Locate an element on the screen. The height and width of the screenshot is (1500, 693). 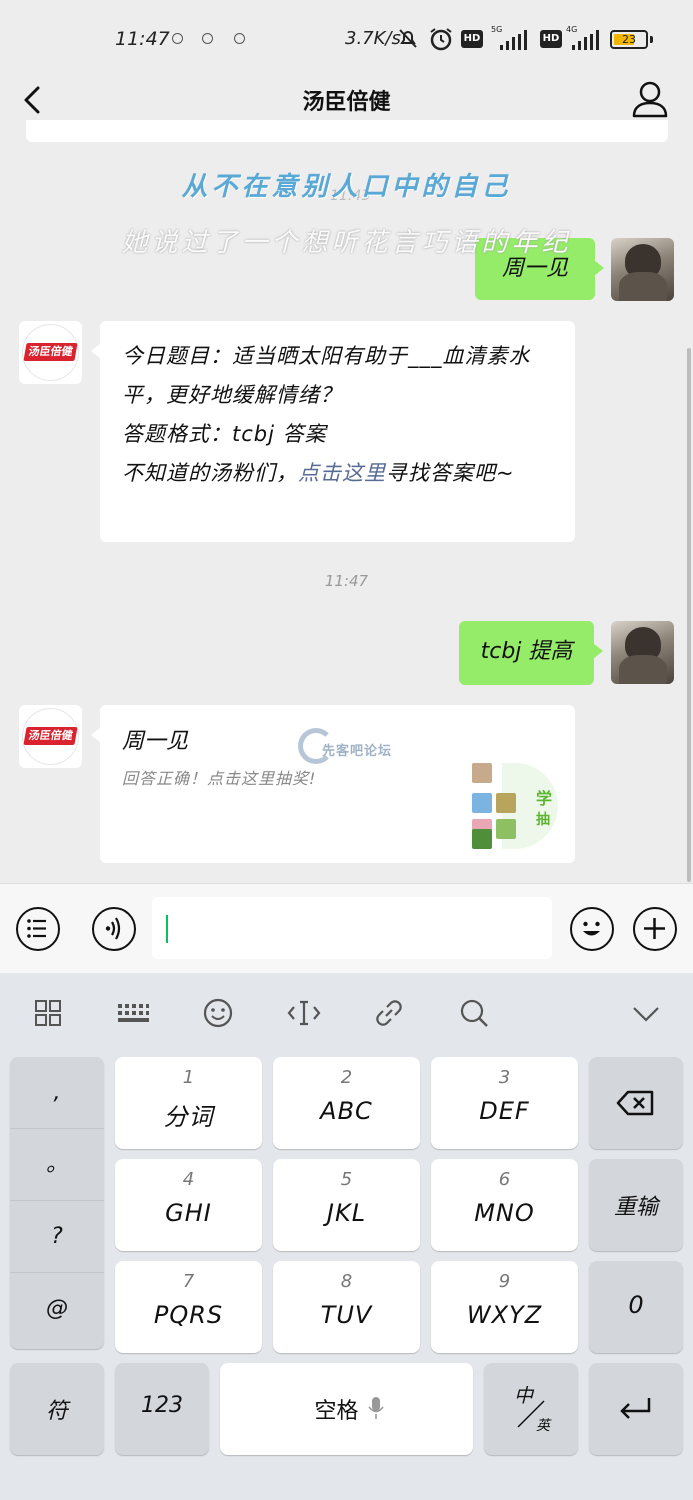
message-input is located at coordinates (352, 928).